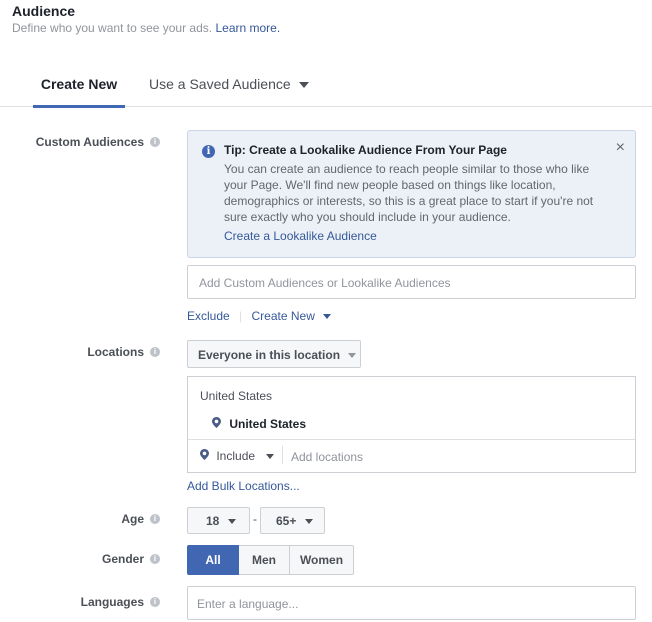  I want to click on age-label: Age i, so click(140, 519).